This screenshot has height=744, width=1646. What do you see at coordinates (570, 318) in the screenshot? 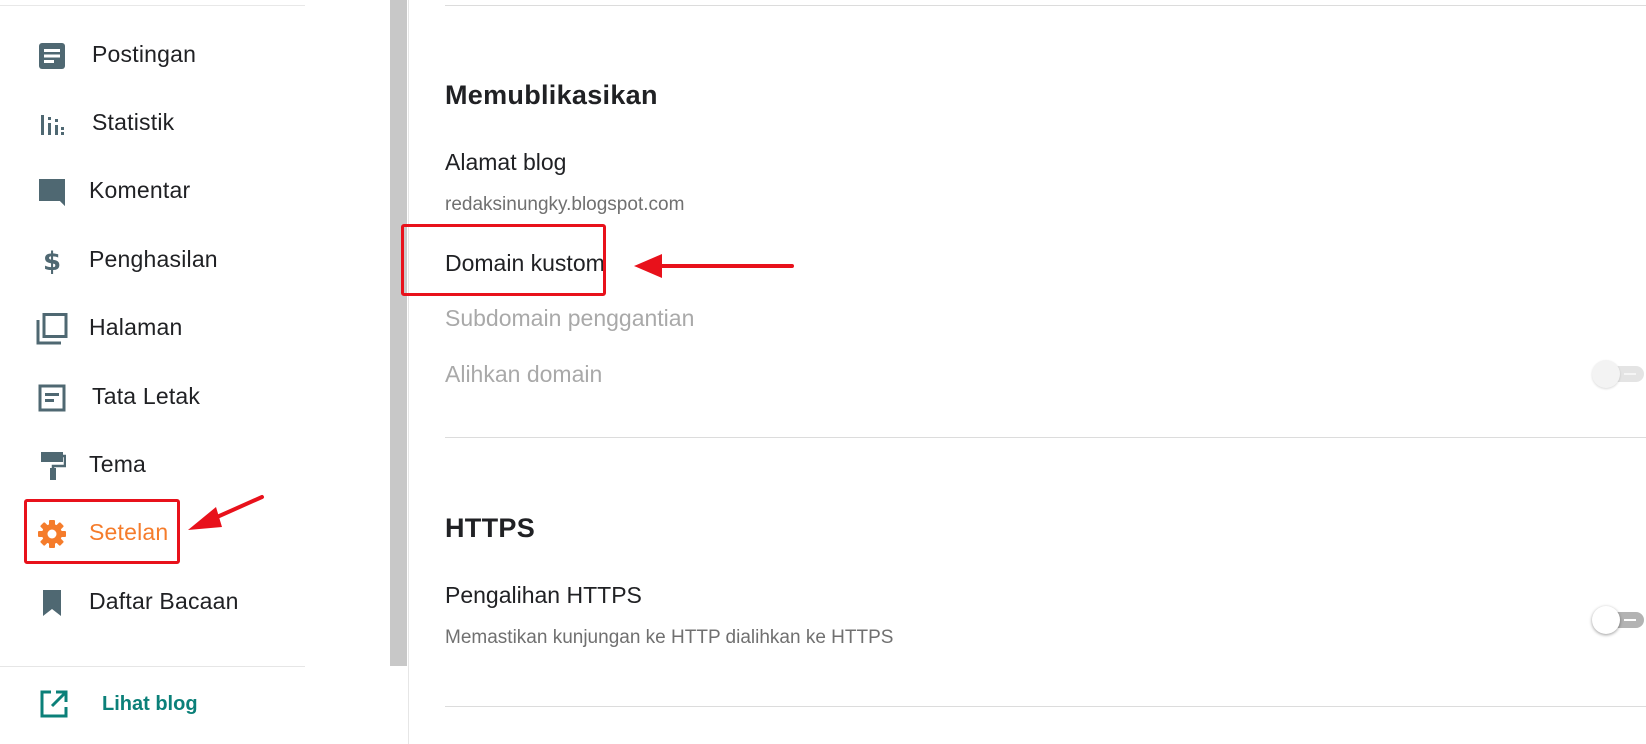
I see `fallback-subdomain-setting: Subdomain penggantian` at bounding box center [570, 318].